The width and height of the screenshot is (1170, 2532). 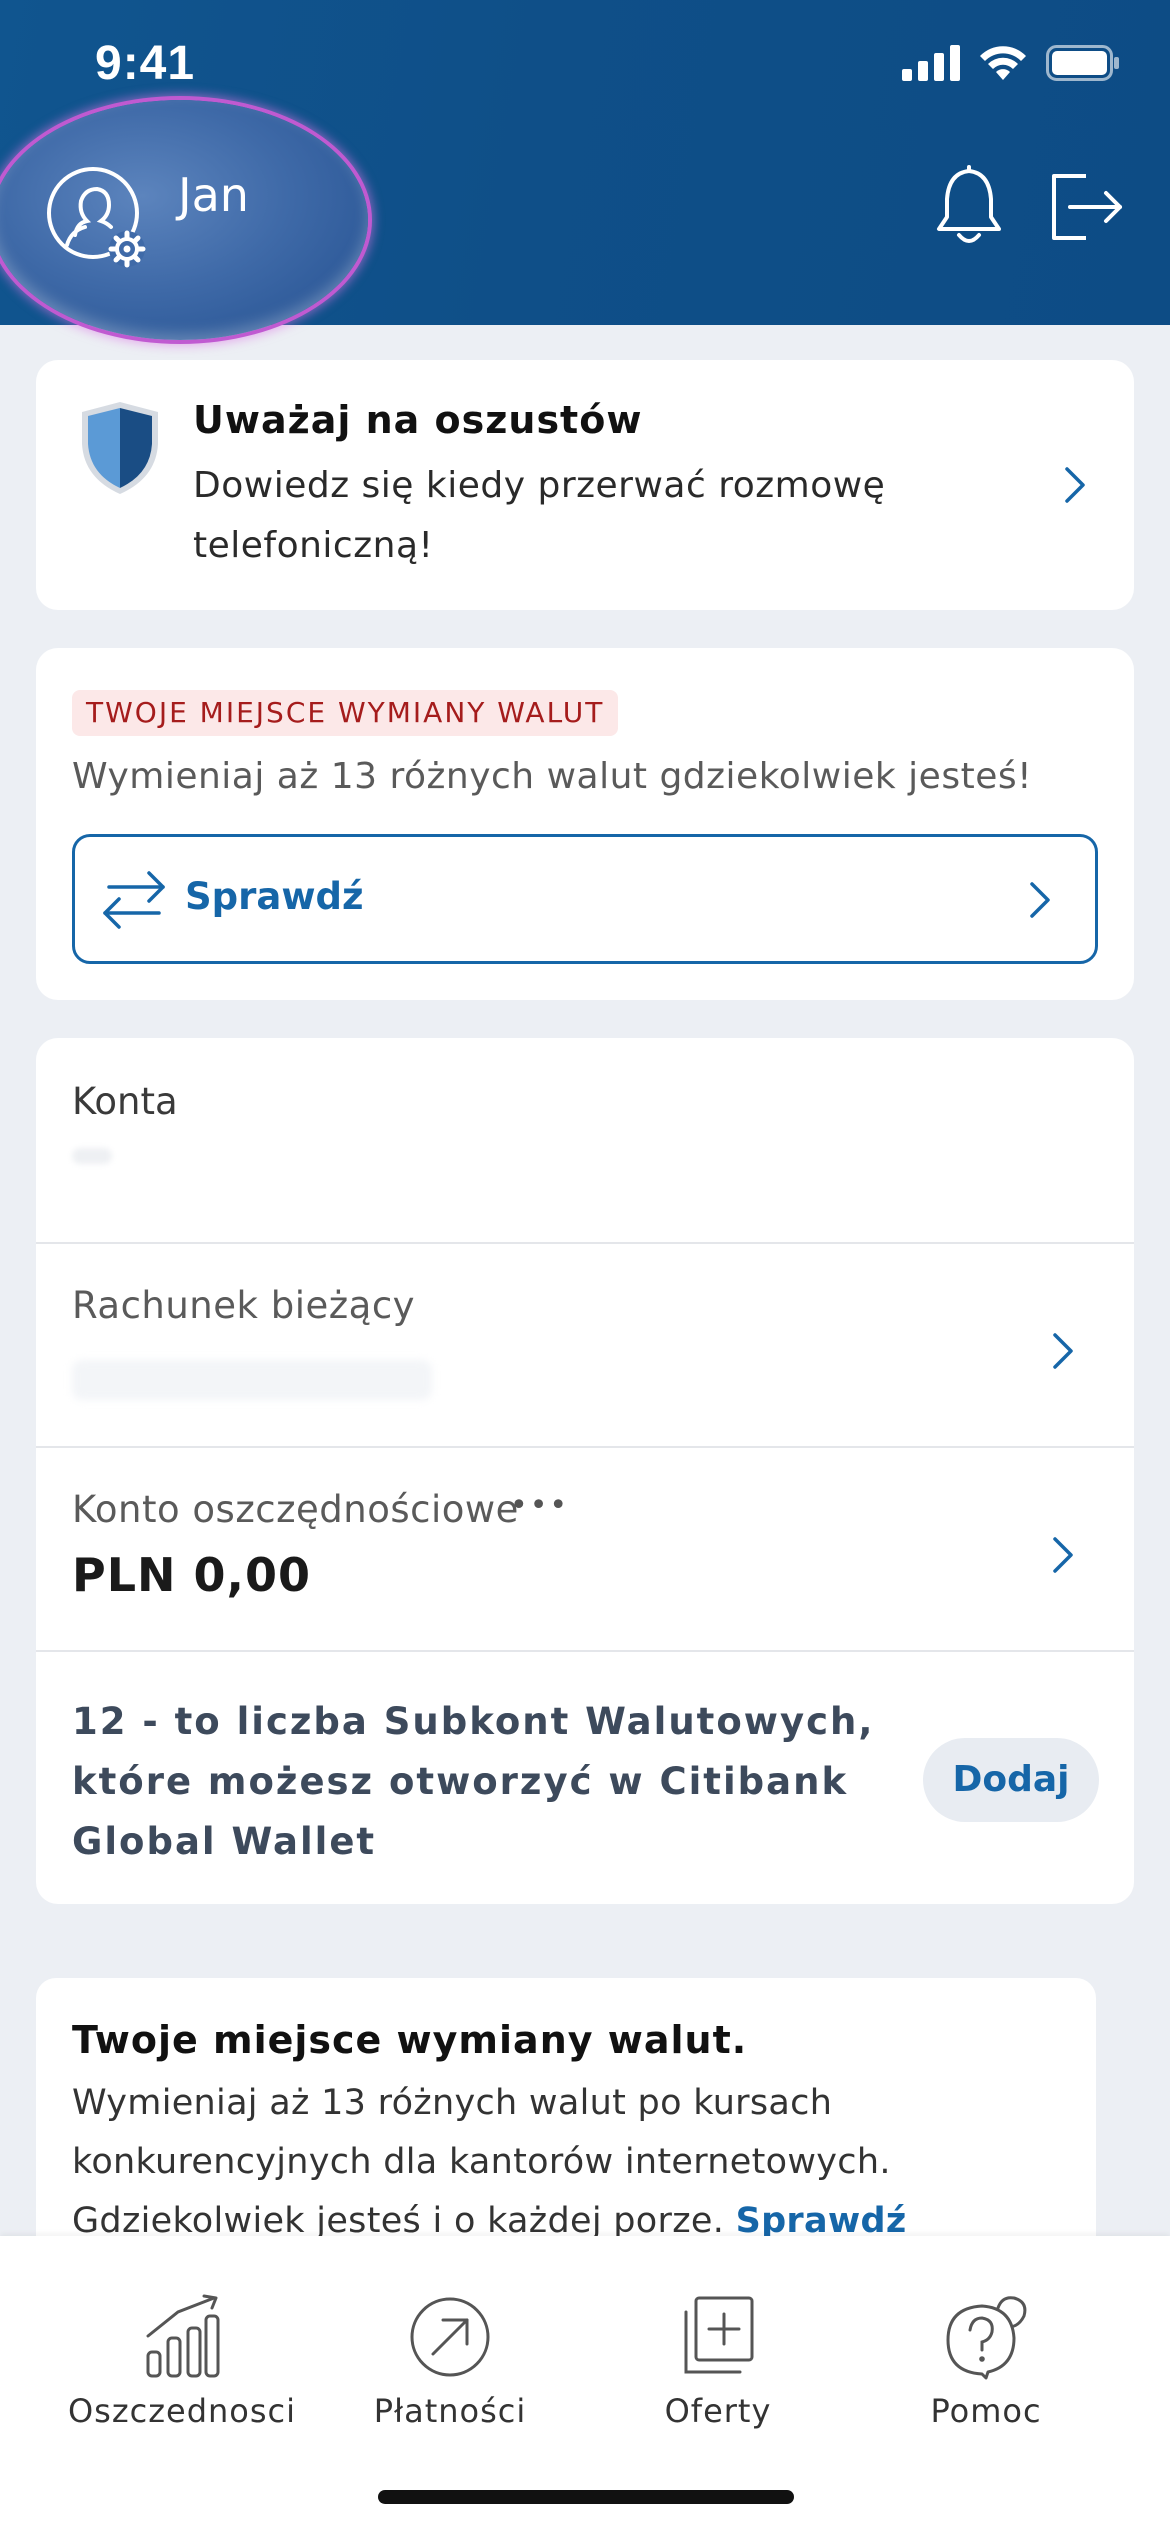 What do you see at coordinates (244, 1305) in the screenshot?
I see `account-name: Rachunek bieżący` at bounding box center [244, 1305].